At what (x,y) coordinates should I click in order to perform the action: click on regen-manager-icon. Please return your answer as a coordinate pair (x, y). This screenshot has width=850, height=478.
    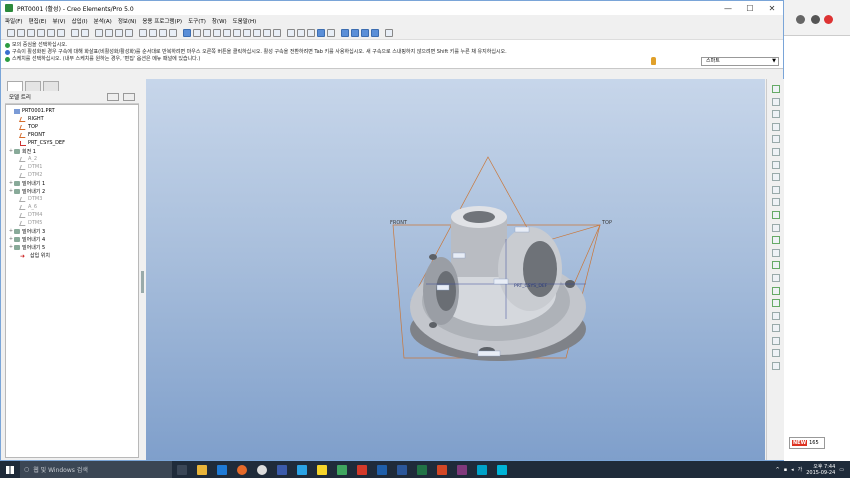
    Looking at the image, I should click on (153, 32).